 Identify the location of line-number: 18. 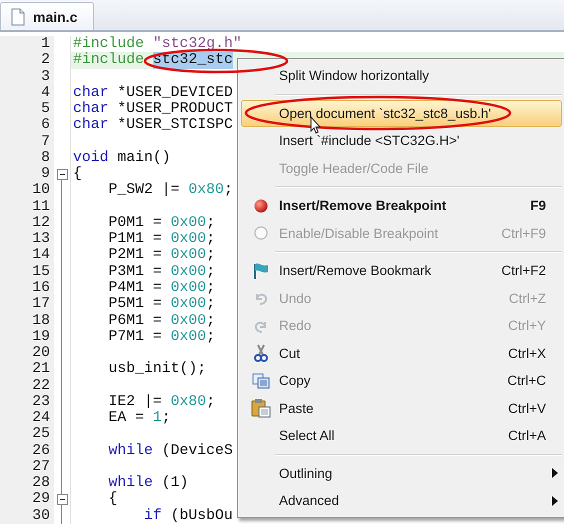
(41, 320).